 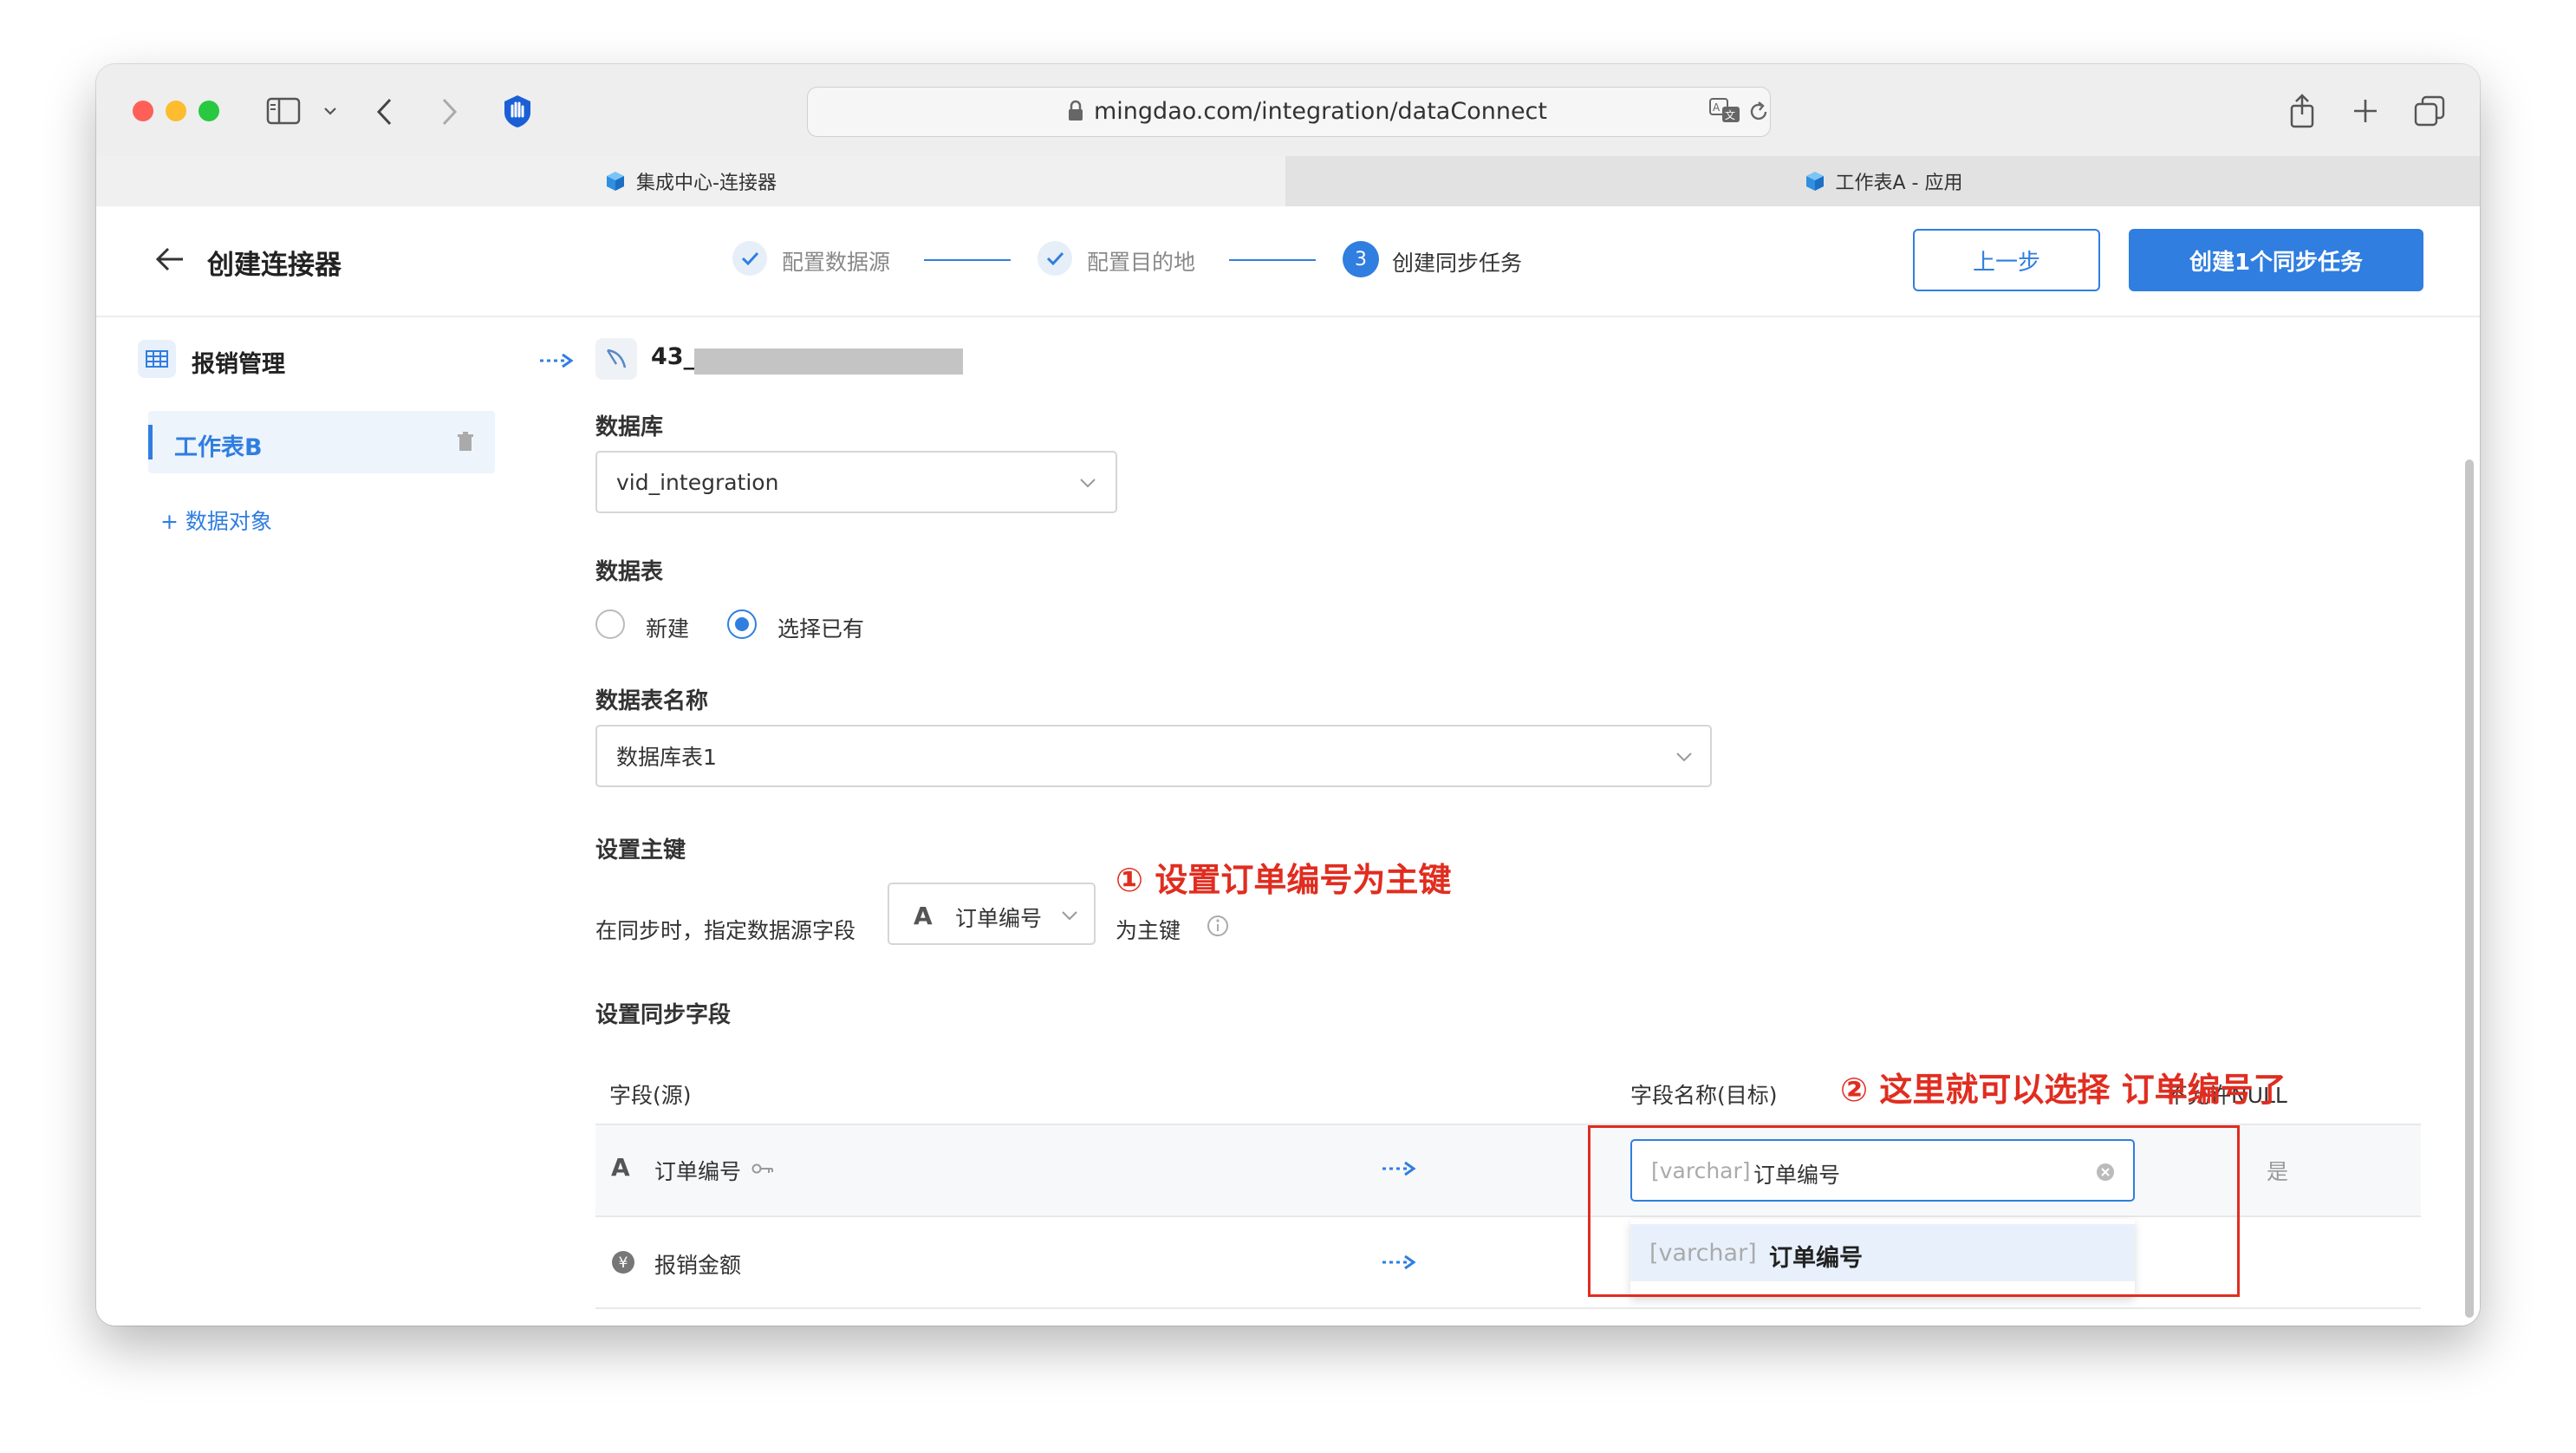 What do you see at coordinates (650, 1095) in the screenshot?
I see `column-header-source: 字段(源)` at bounding box center [650, 1095].